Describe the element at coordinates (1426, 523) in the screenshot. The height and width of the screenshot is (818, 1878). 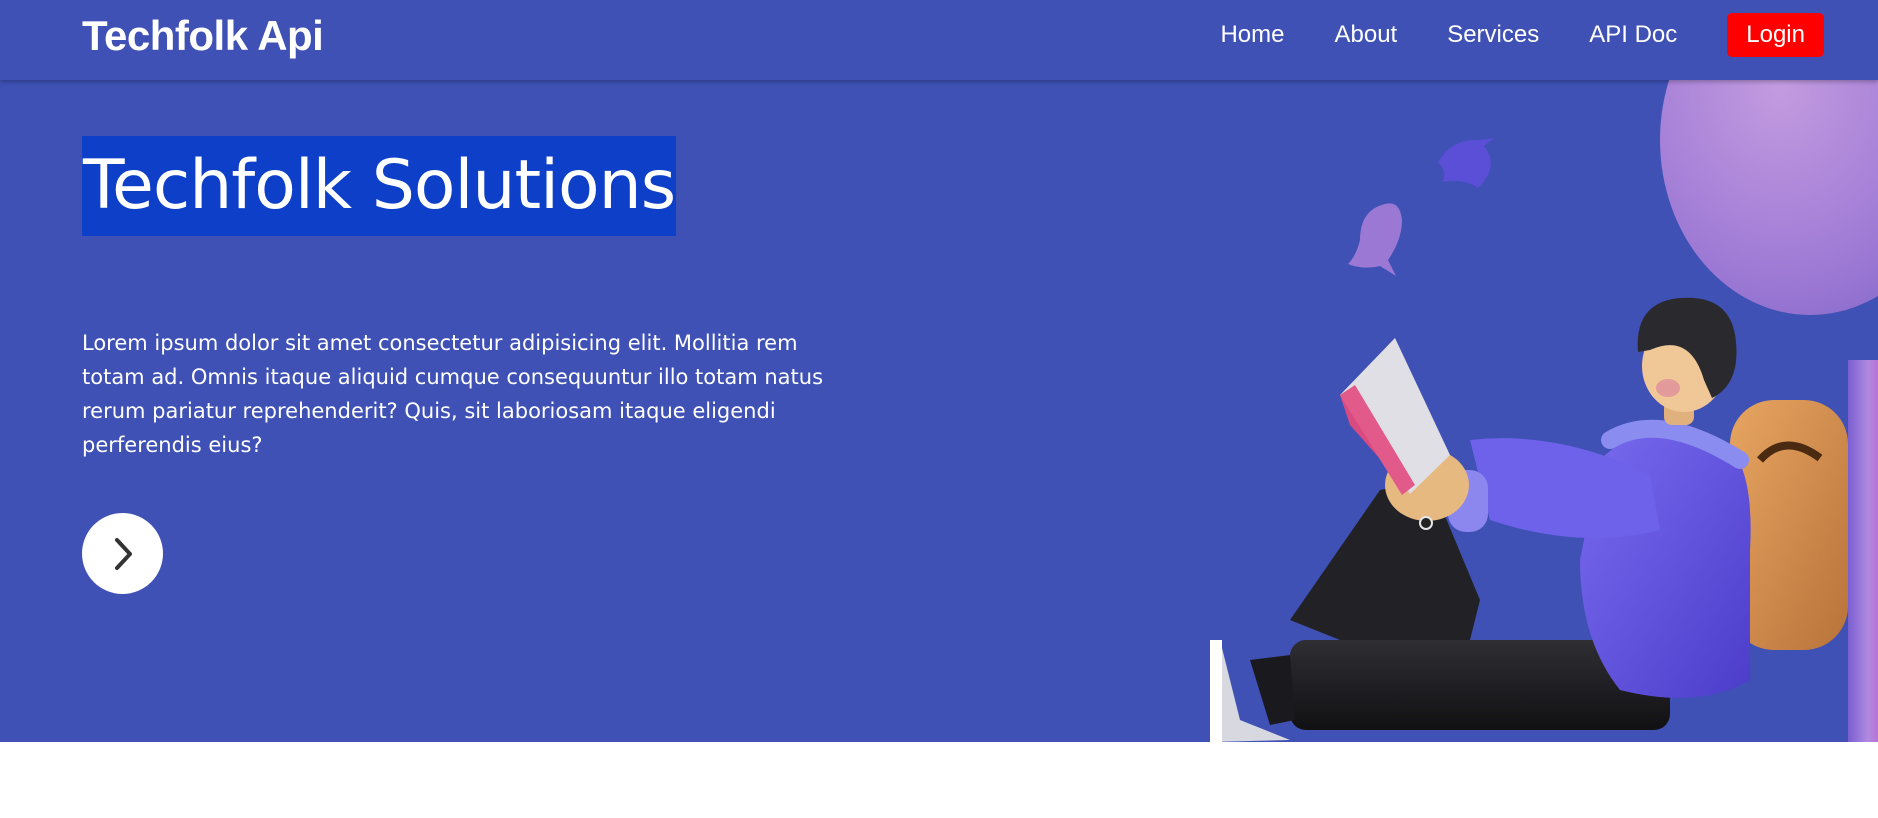
I see `wrist-watch` at that location.